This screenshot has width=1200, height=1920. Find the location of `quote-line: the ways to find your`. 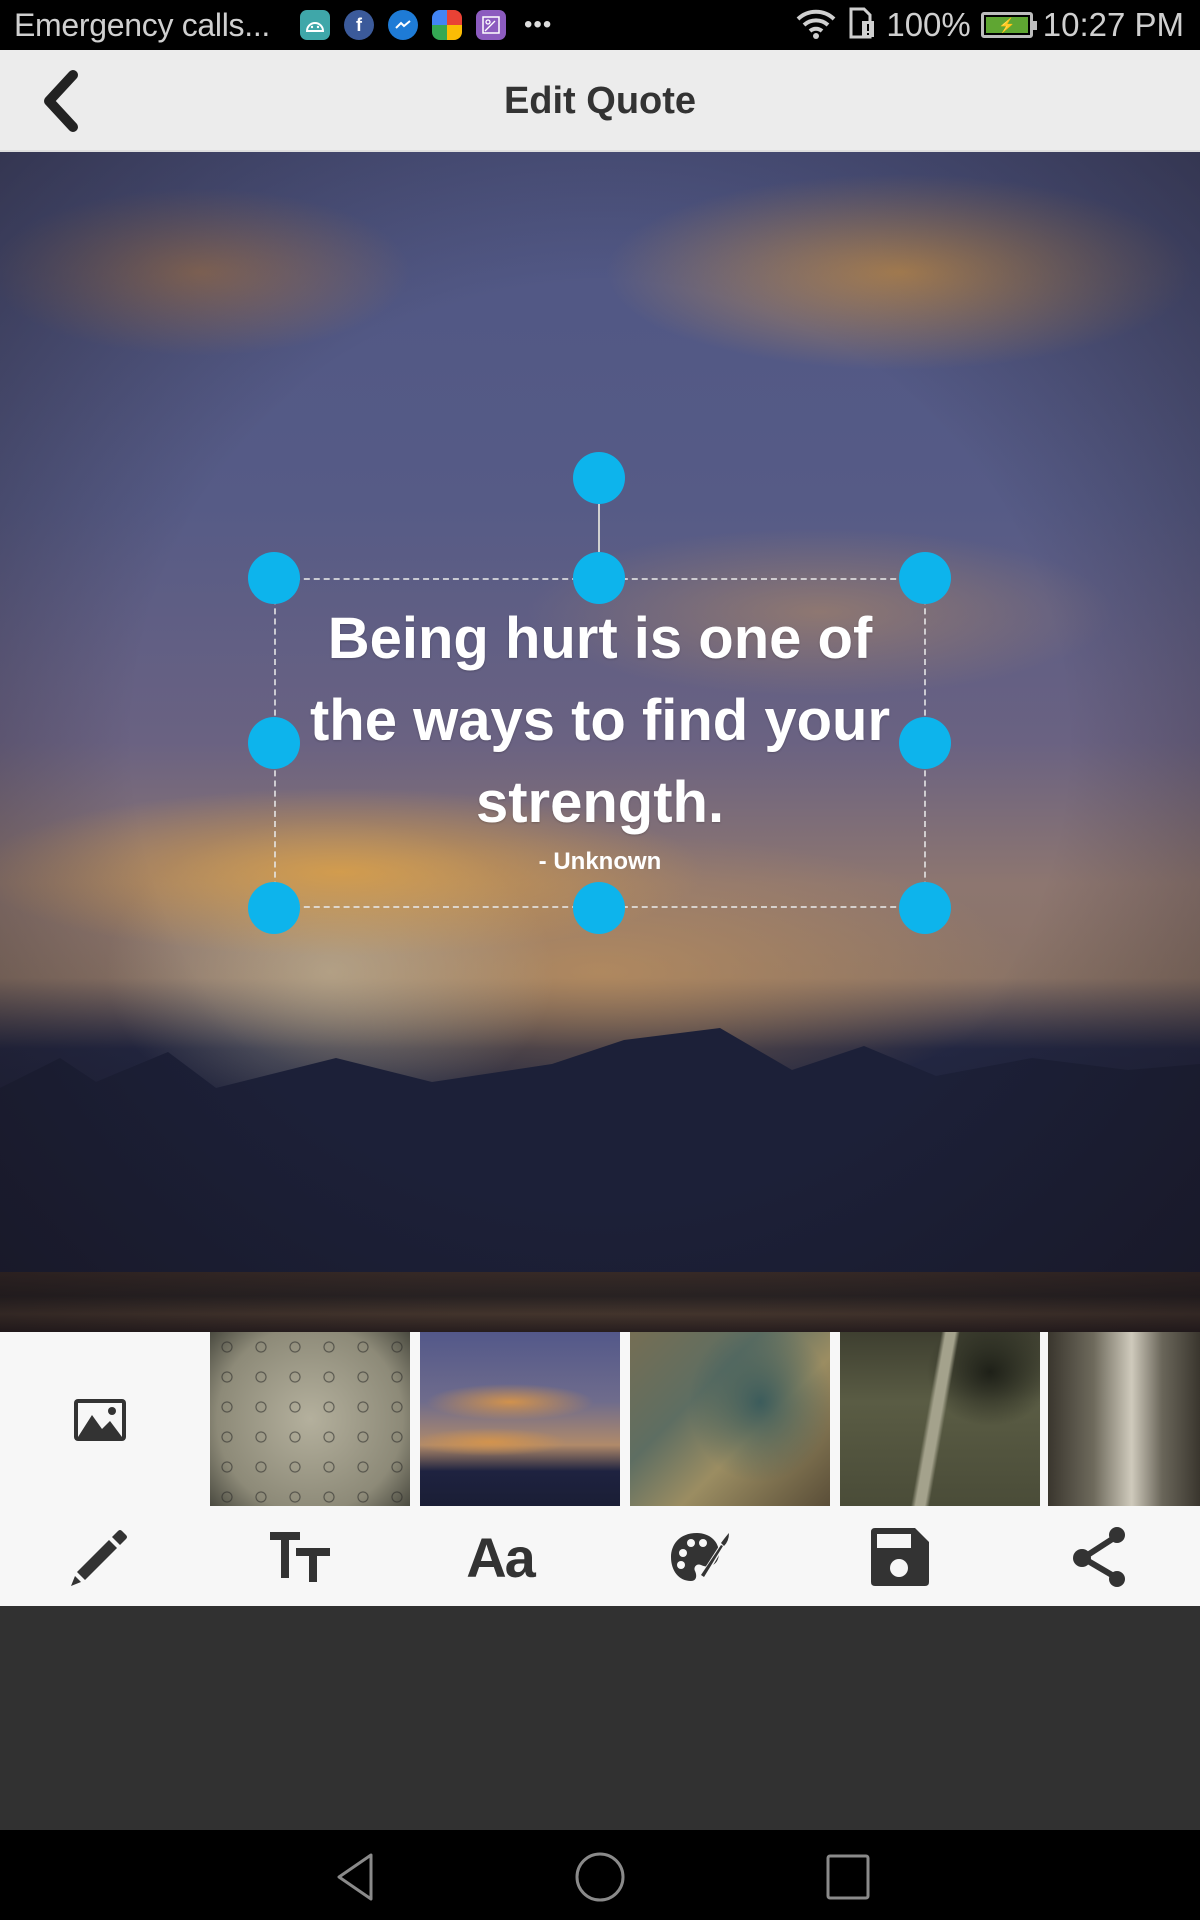

quote-line: the ways to find your is located at coordinates (600, 720).